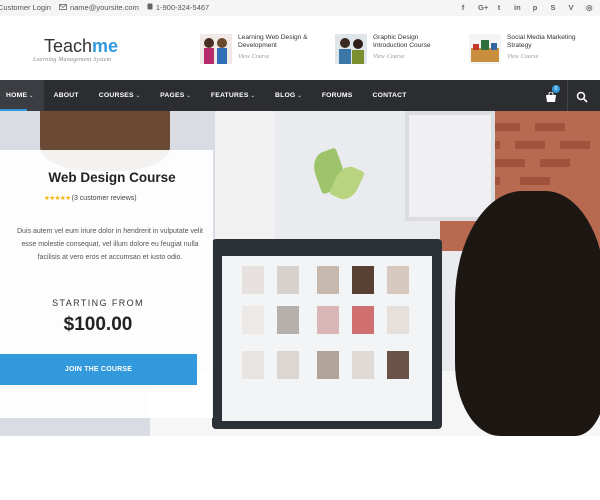 This screenshot has width=600, height=500. Describe the element at coordinates (104, 7) in the screenshot. I see `email-text: name@yoursite.com` at that location.